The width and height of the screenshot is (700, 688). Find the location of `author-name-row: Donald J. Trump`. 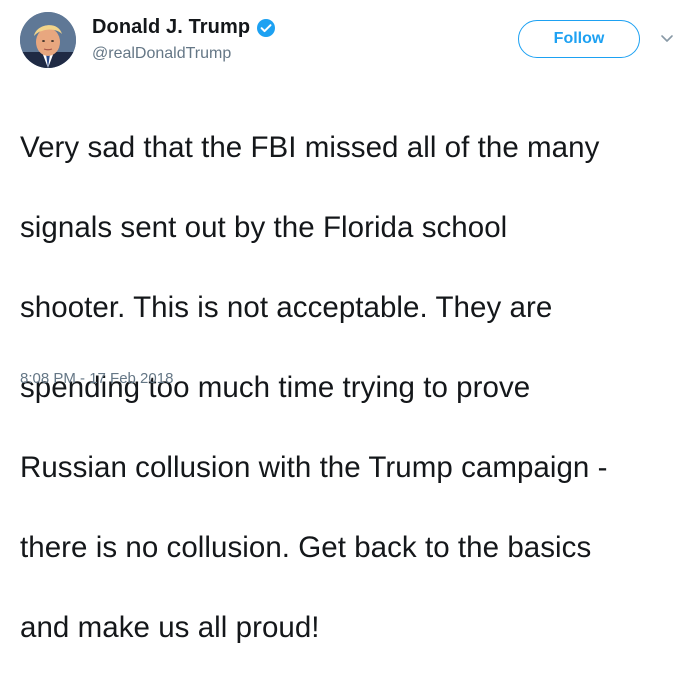

author-name-row: Donald J. Trump is located at coordinates (184, 27).